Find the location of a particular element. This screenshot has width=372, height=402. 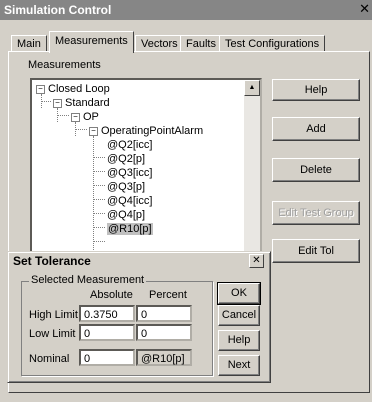

col-percent-label: Percent is located at coordinates (168, 295).